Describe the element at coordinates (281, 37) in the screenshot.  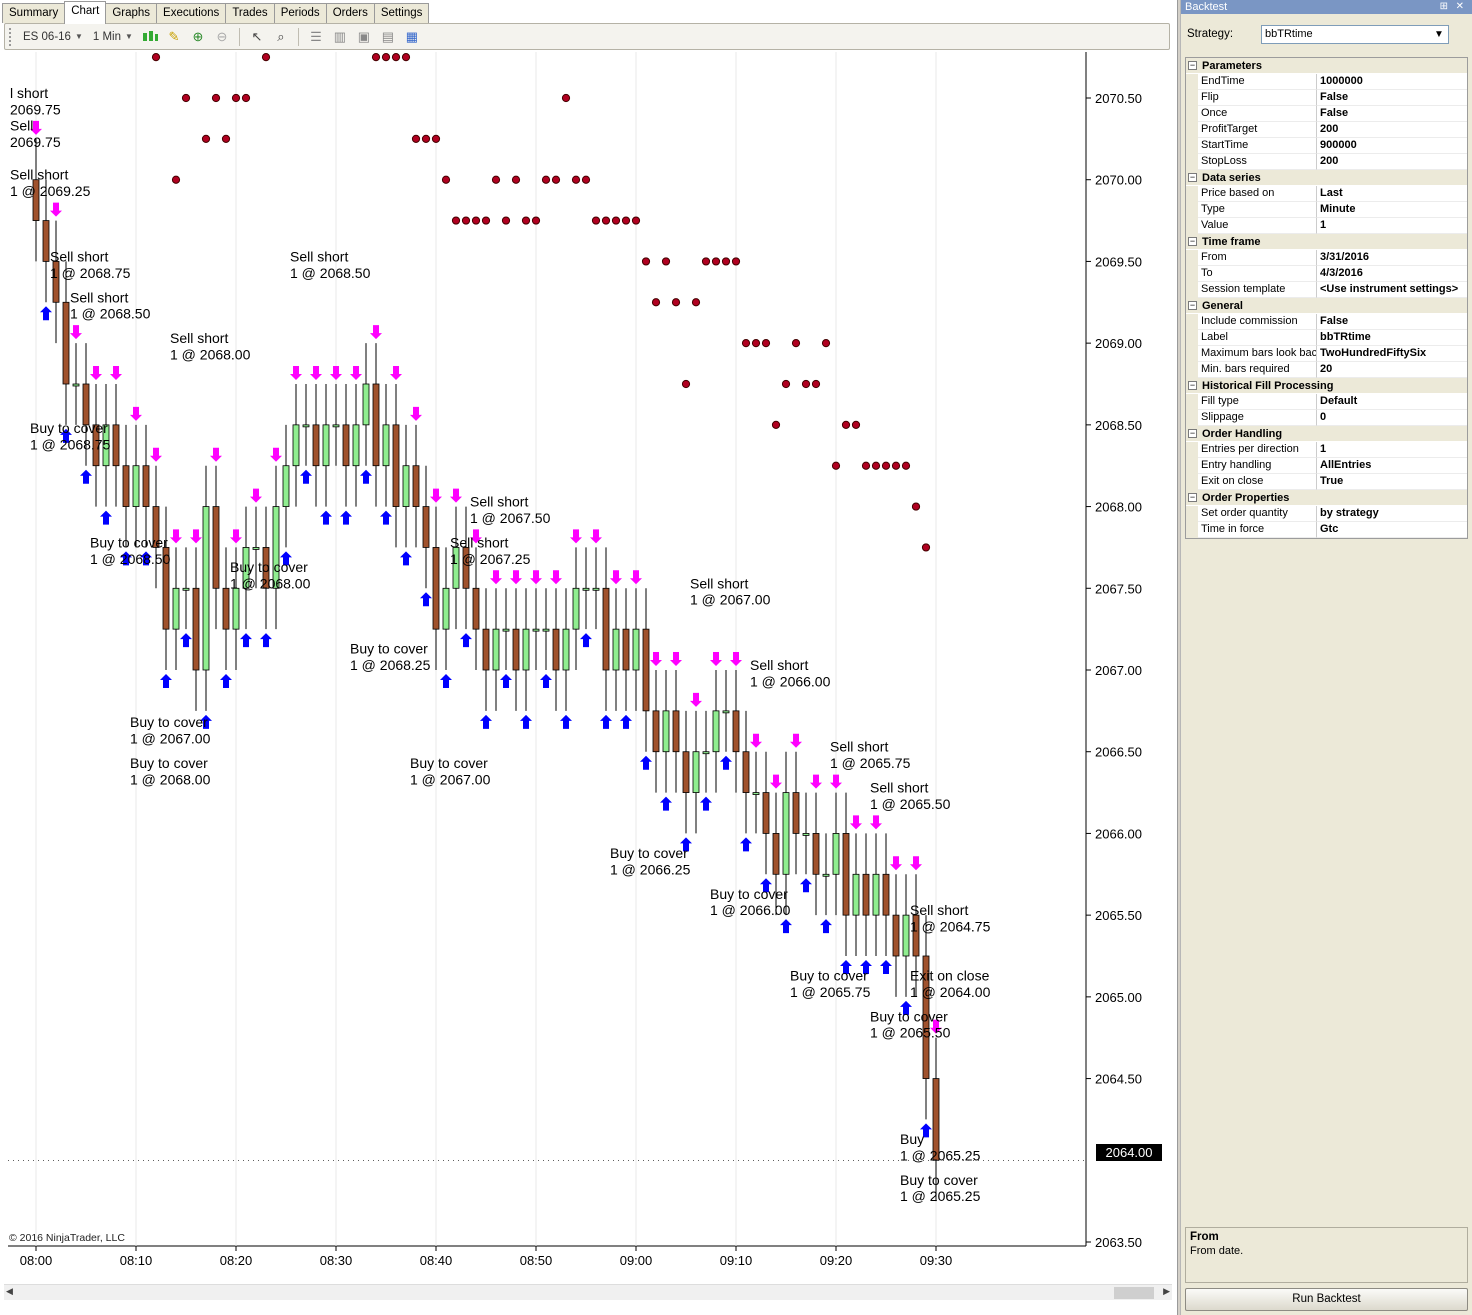
I see `magnify-button: ⌕` at that location.